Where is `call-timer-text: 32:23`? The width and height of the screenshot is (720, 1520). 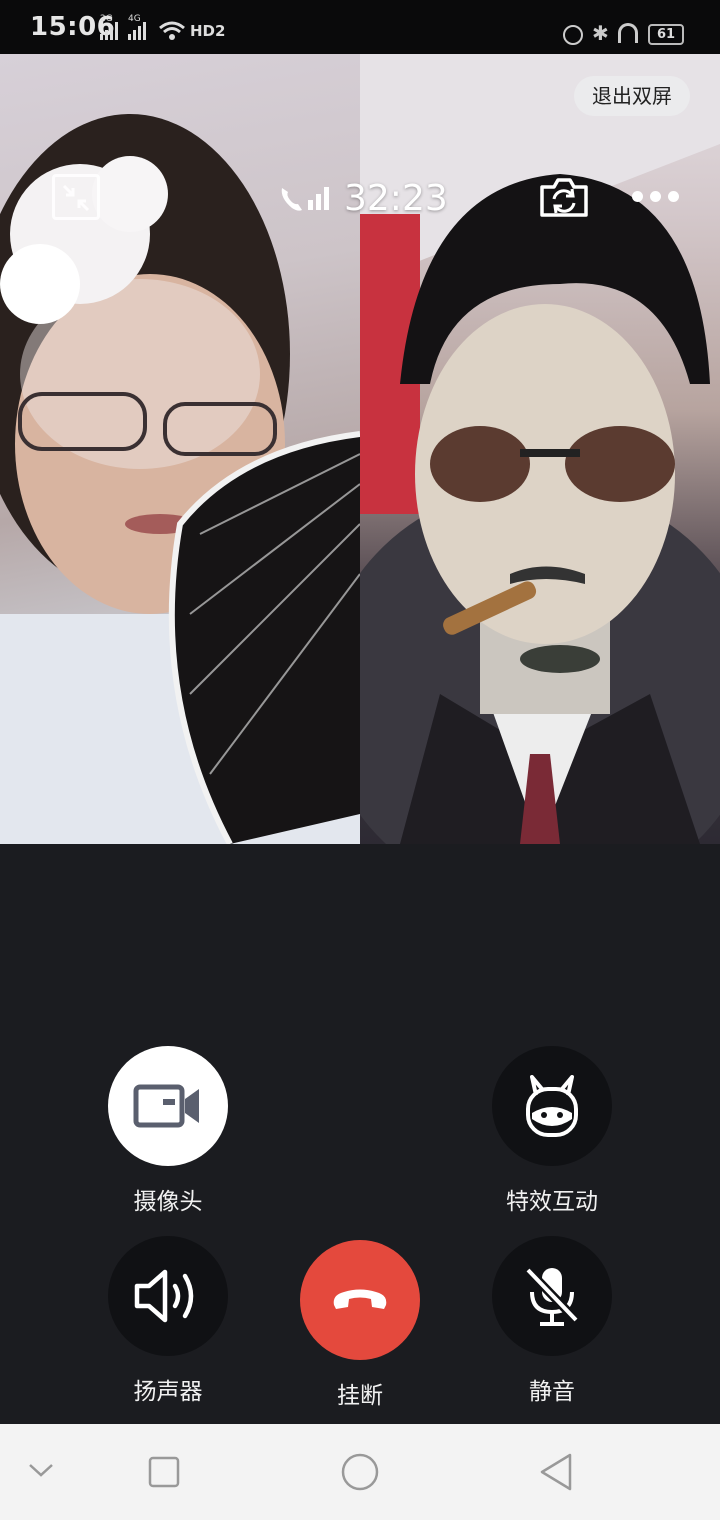 call-timer-text: 32:23 is located at coordinates (396, 198).